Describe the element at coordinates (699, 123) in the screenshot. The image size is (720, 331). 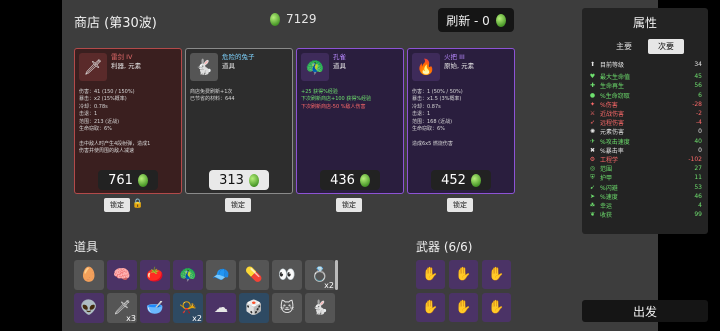
I see `stat-value: -4` at that location.